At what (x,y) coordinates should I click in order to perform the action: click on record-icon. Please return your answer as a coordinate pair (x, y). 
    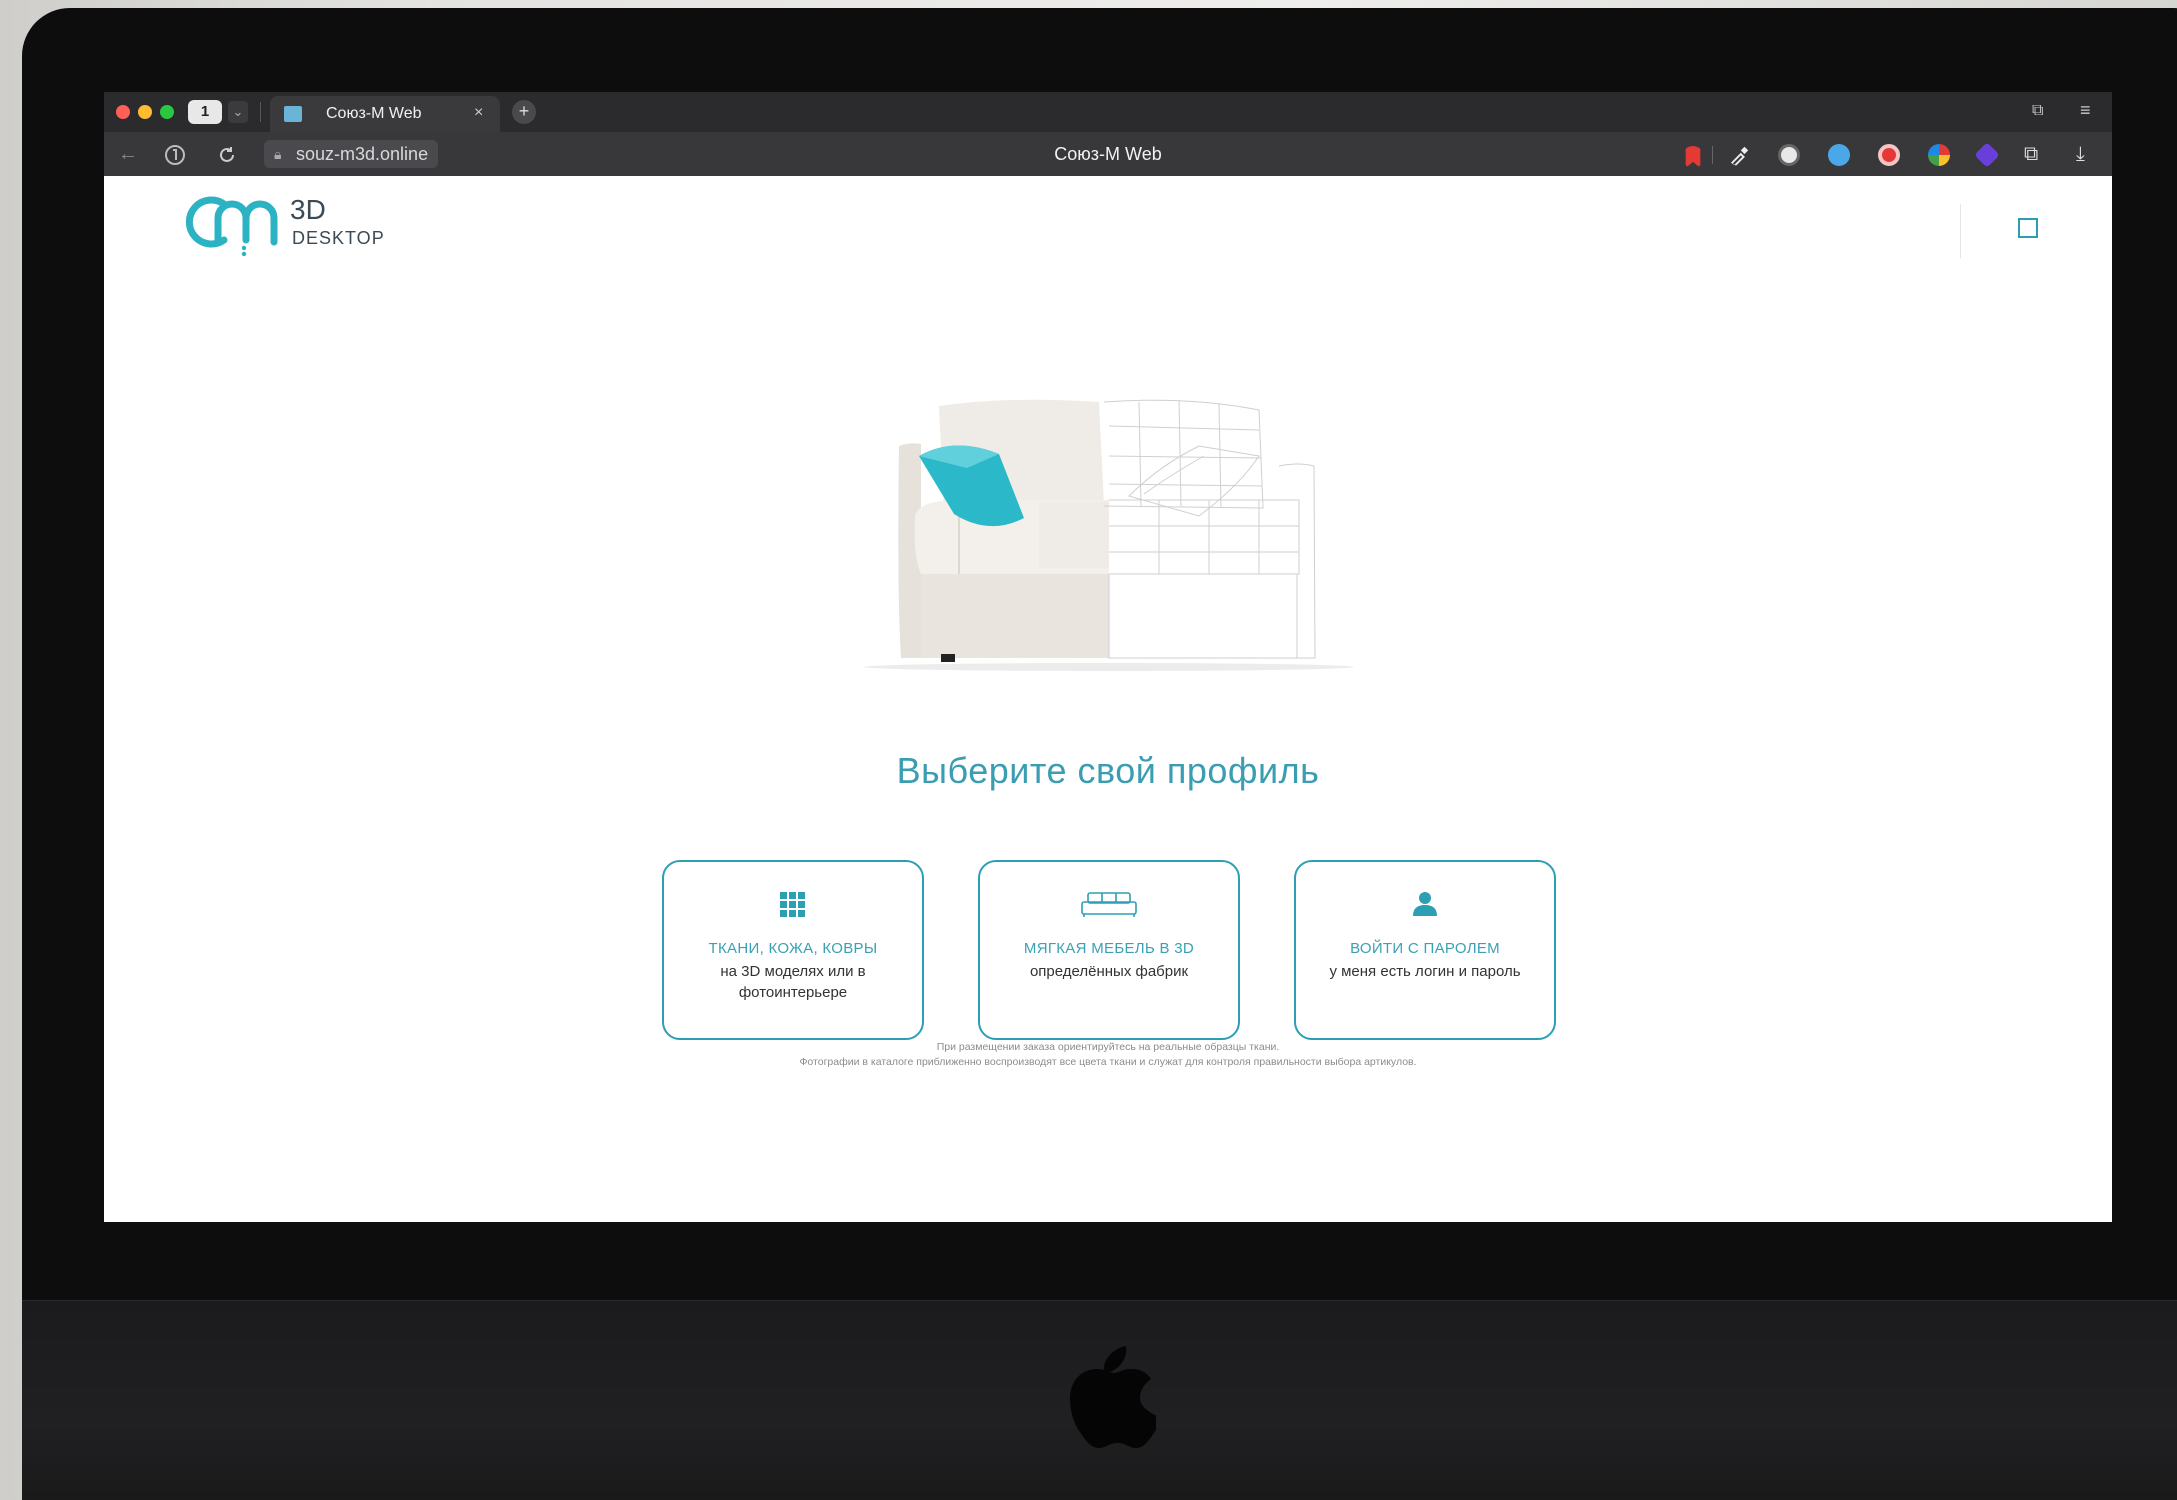
    Looking at the image, I should click on (1889, 155).